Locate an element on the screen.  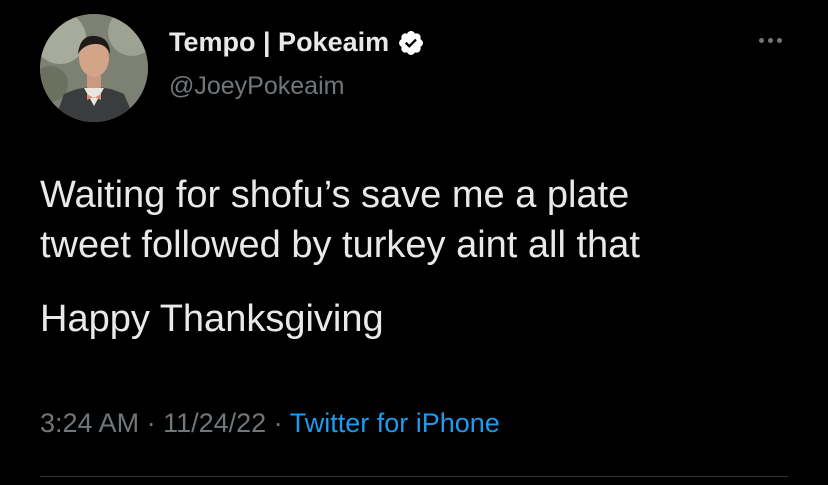
tweet-text-line-2: tweet followed by turkey aint all that is located at coordinates (340, 245).